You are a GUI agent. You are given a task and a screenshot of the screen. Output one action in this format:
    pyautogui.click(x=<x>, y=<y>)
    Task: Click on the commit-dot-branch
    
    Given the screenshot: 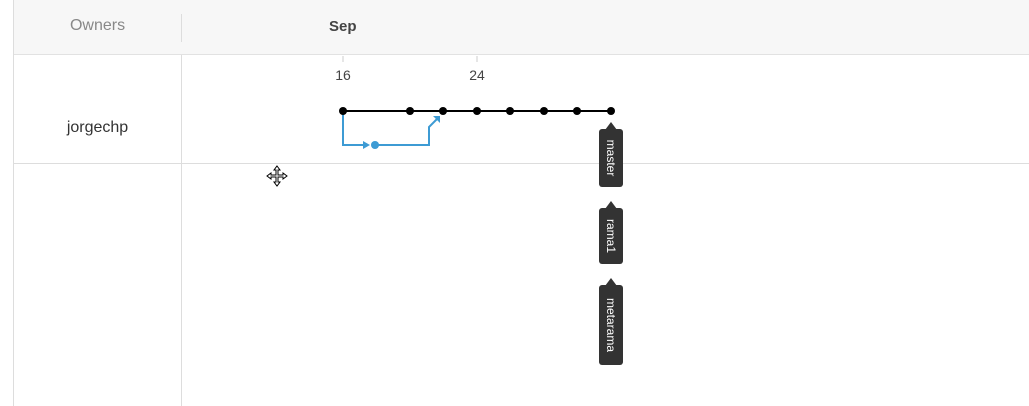 What is the action you would take?
    pyautogui.click(x=375, y=145)
    